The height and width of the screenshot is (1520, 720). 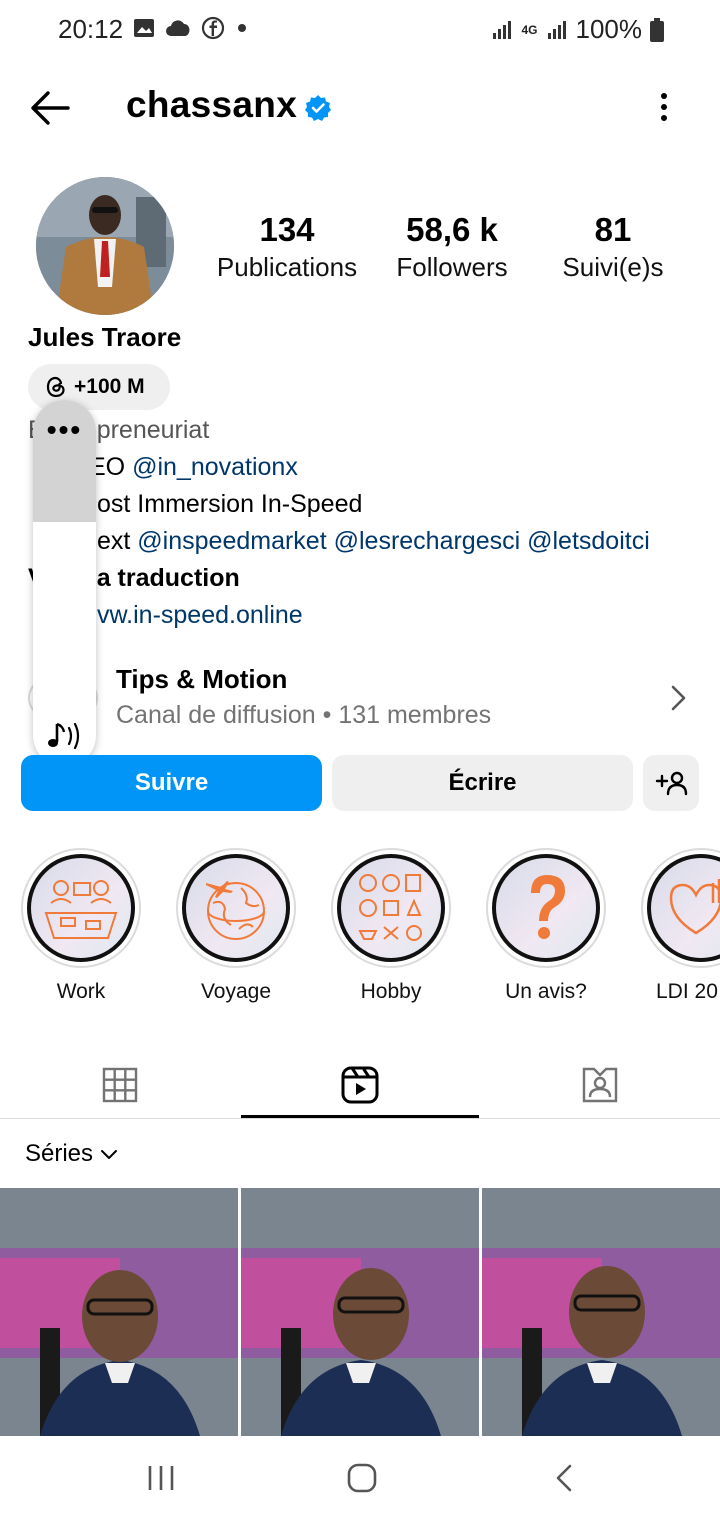 I want to click on stat-label: Followers, so click(x=452, y=267).